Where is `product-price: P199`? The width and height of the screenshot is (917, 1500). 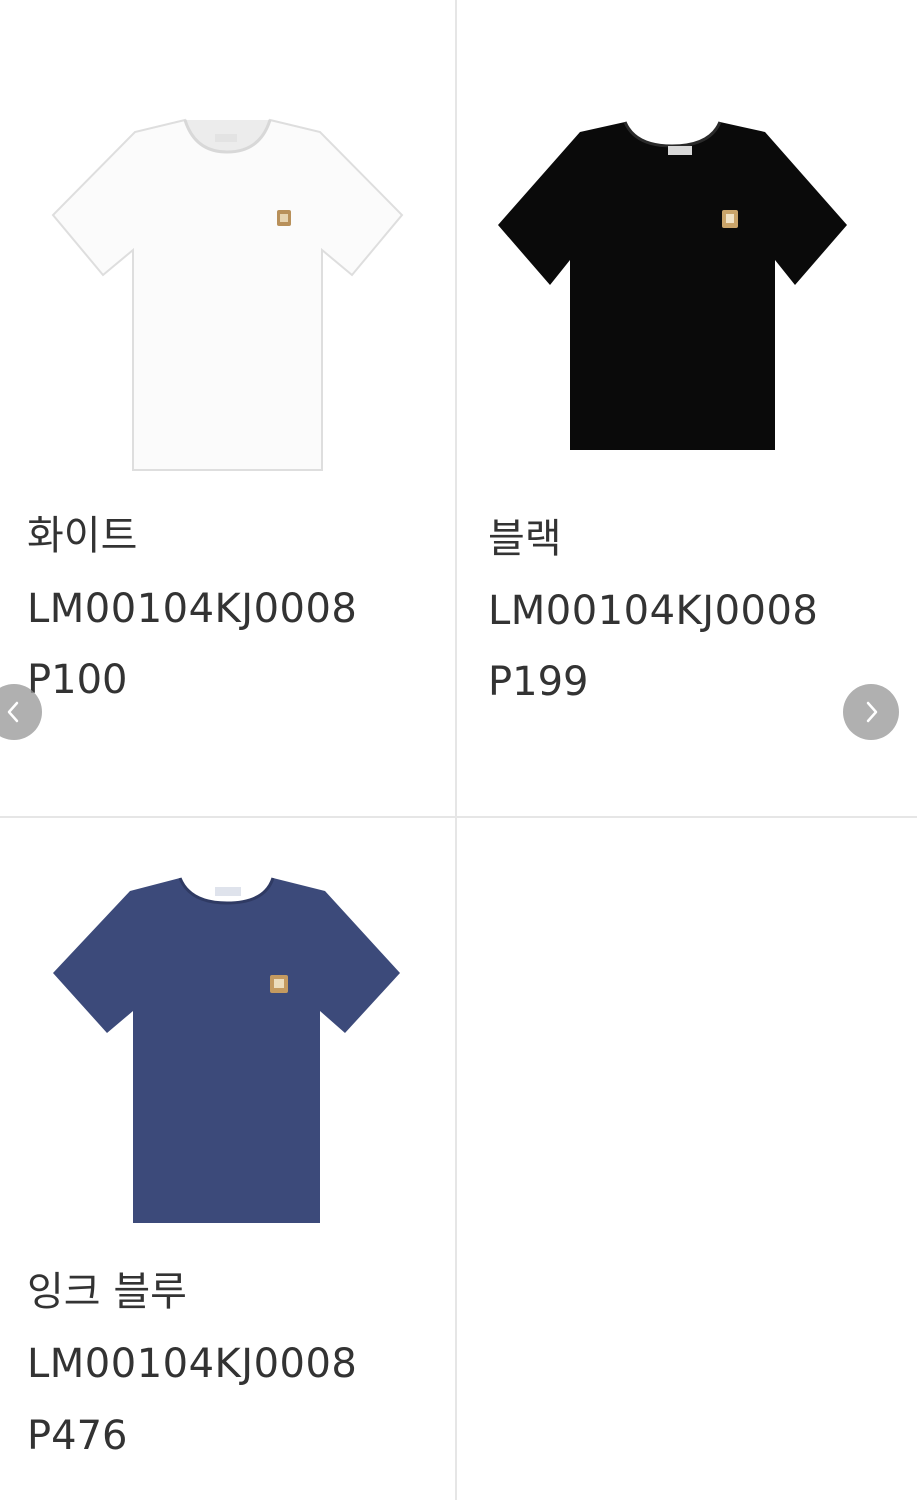 product-price: P199 is located at coordinates (538, 682).